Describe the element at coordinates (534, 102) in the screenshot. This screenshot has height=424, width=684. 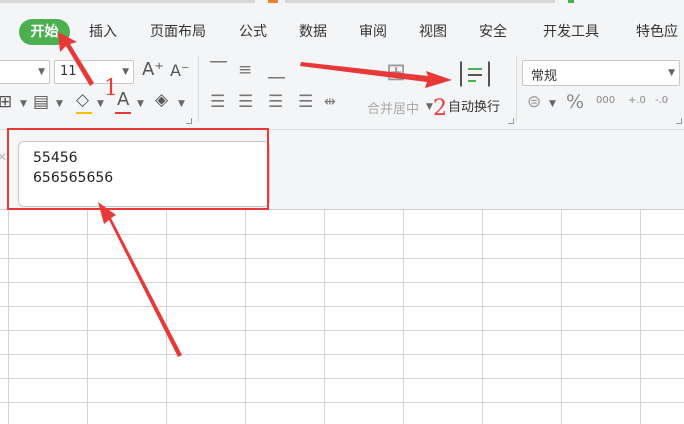
I see `currency-icon: ⊜` at that location.